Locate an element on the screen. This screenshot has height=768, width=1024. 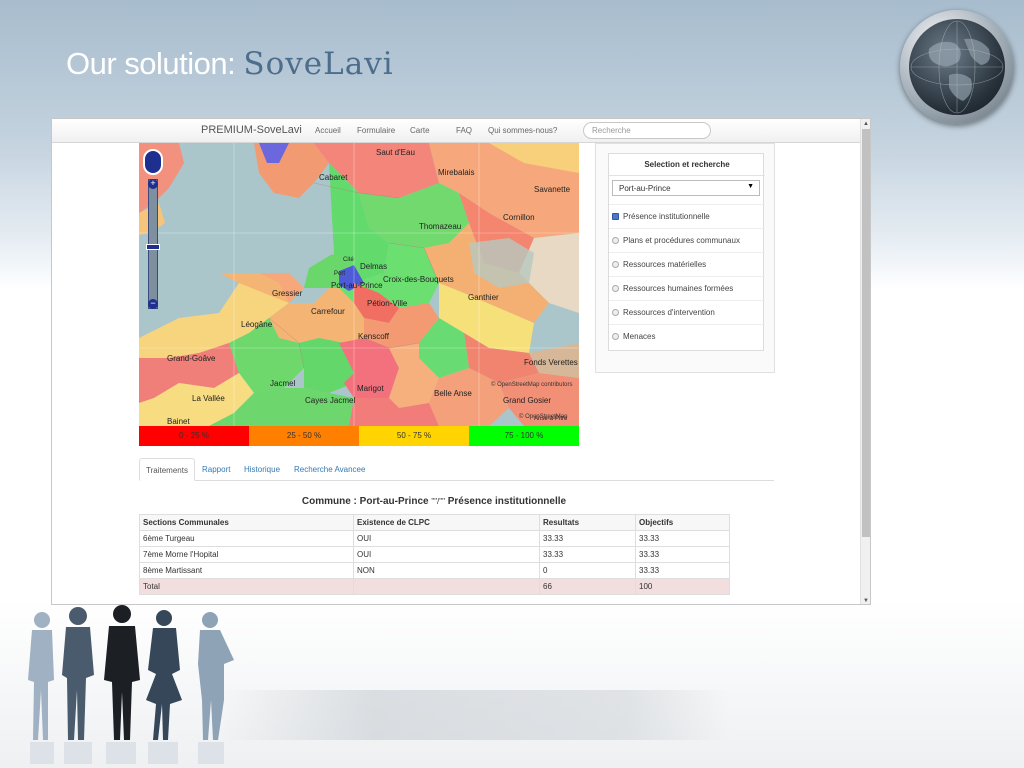
layer-item-plans: Plans et procédures communaux is located at coordinates (687, 240).